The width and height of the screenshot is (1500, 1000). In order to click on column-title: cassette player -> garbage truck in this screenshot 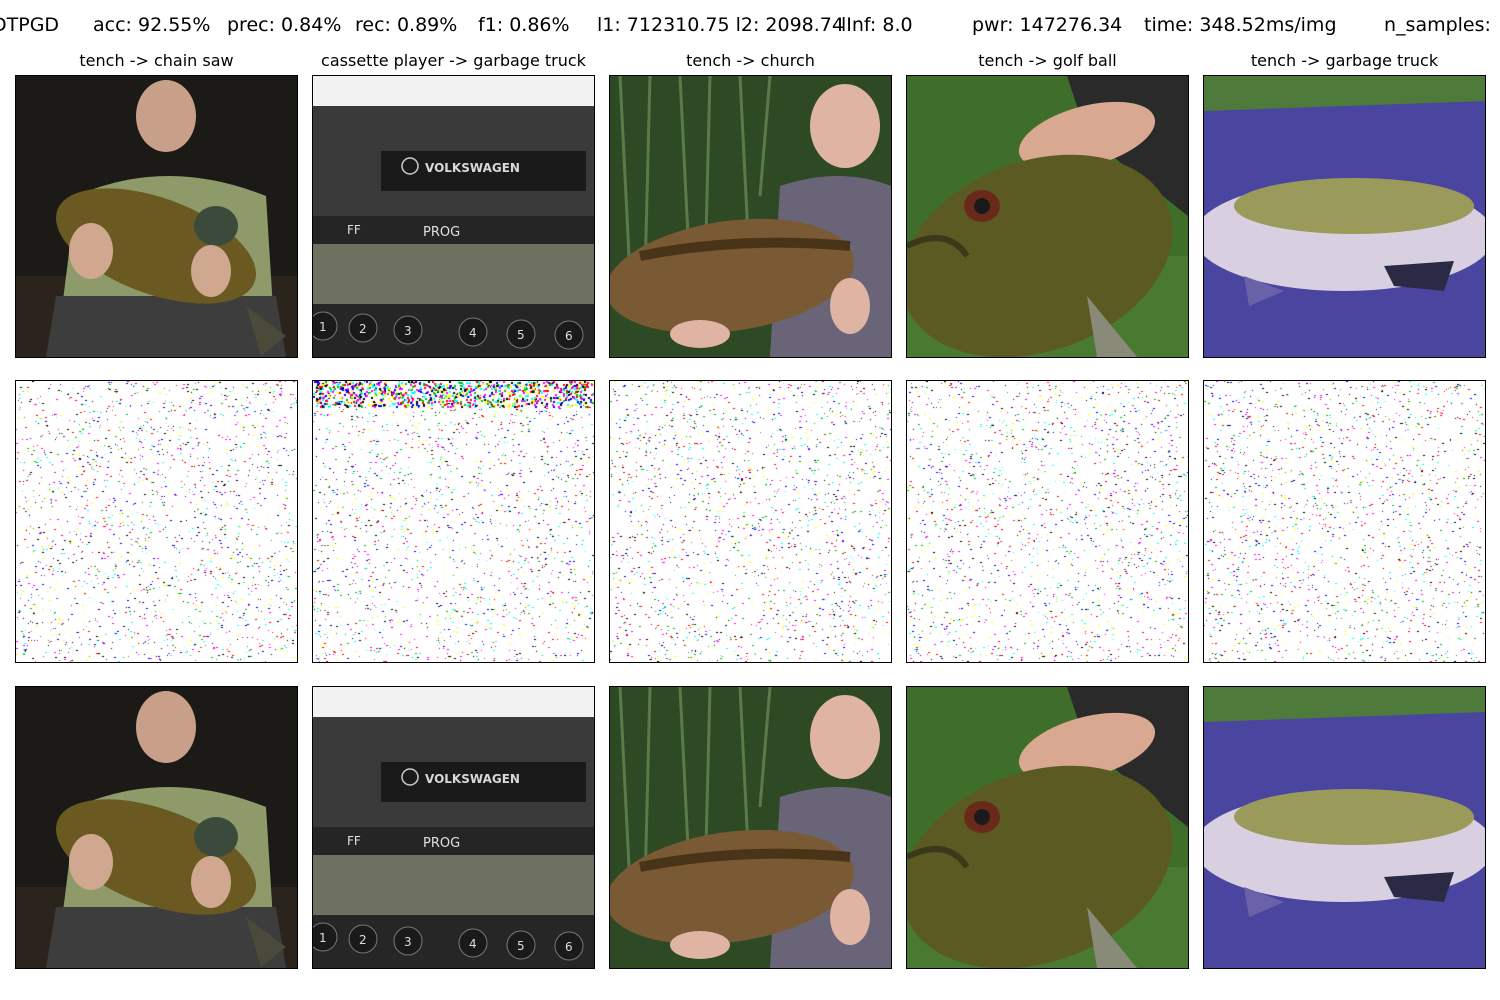, I will do `click(453, 60)`.